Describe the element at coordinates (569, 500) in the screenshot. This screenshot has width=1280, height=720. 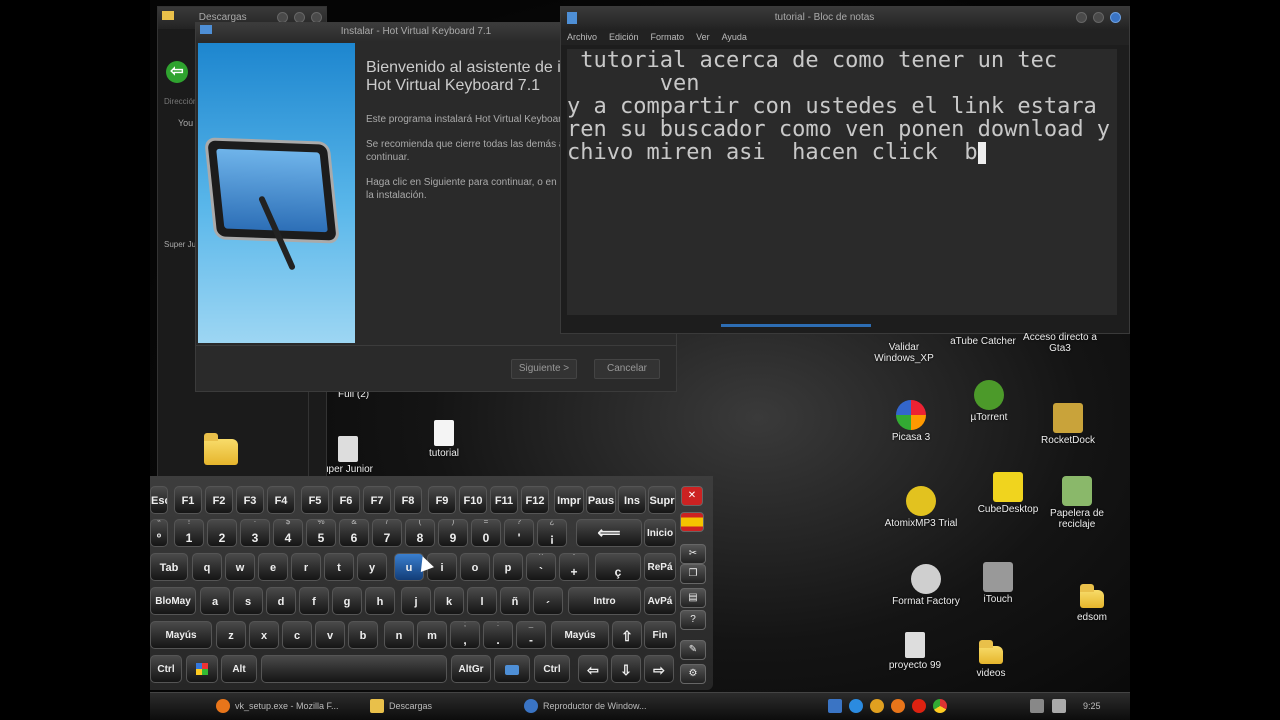
I see `key-impr: Impr` at that location.